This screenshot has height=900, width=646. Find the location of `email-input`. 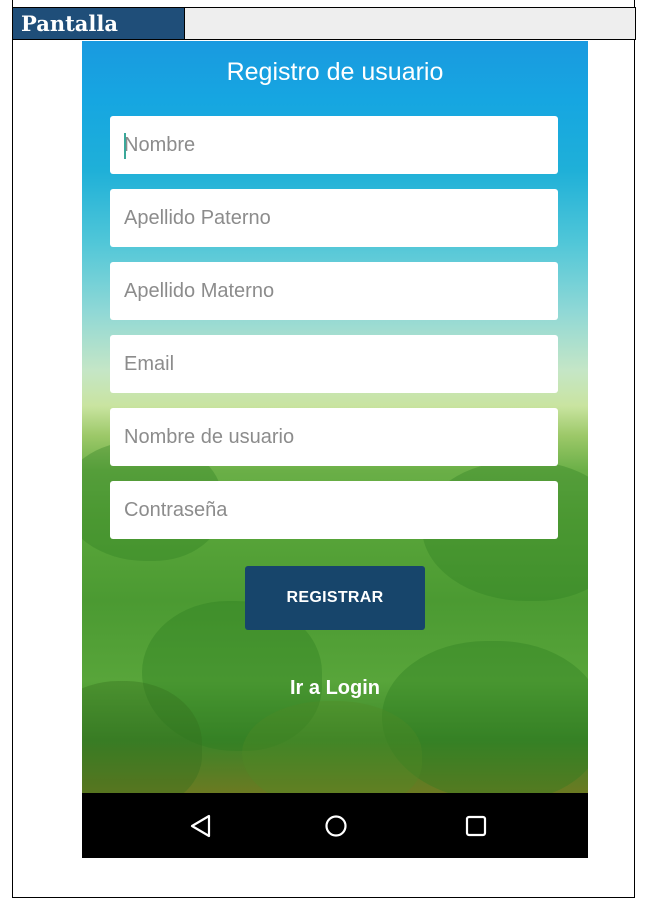

email-input is located at coordinates (334, 364).